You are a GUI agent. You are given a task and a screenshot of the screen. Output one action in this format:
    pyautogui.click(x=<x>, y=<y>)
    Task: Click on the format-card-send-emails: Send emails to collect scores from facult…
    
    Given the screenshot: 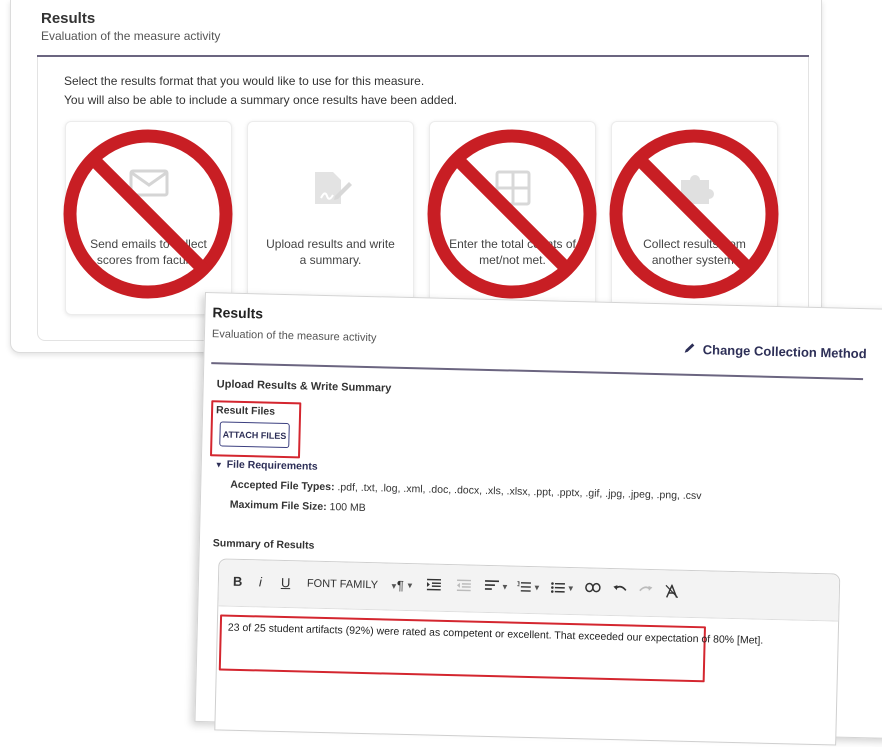 What is the action you would take?
    pyautogui.click(x=148, y=218)
    